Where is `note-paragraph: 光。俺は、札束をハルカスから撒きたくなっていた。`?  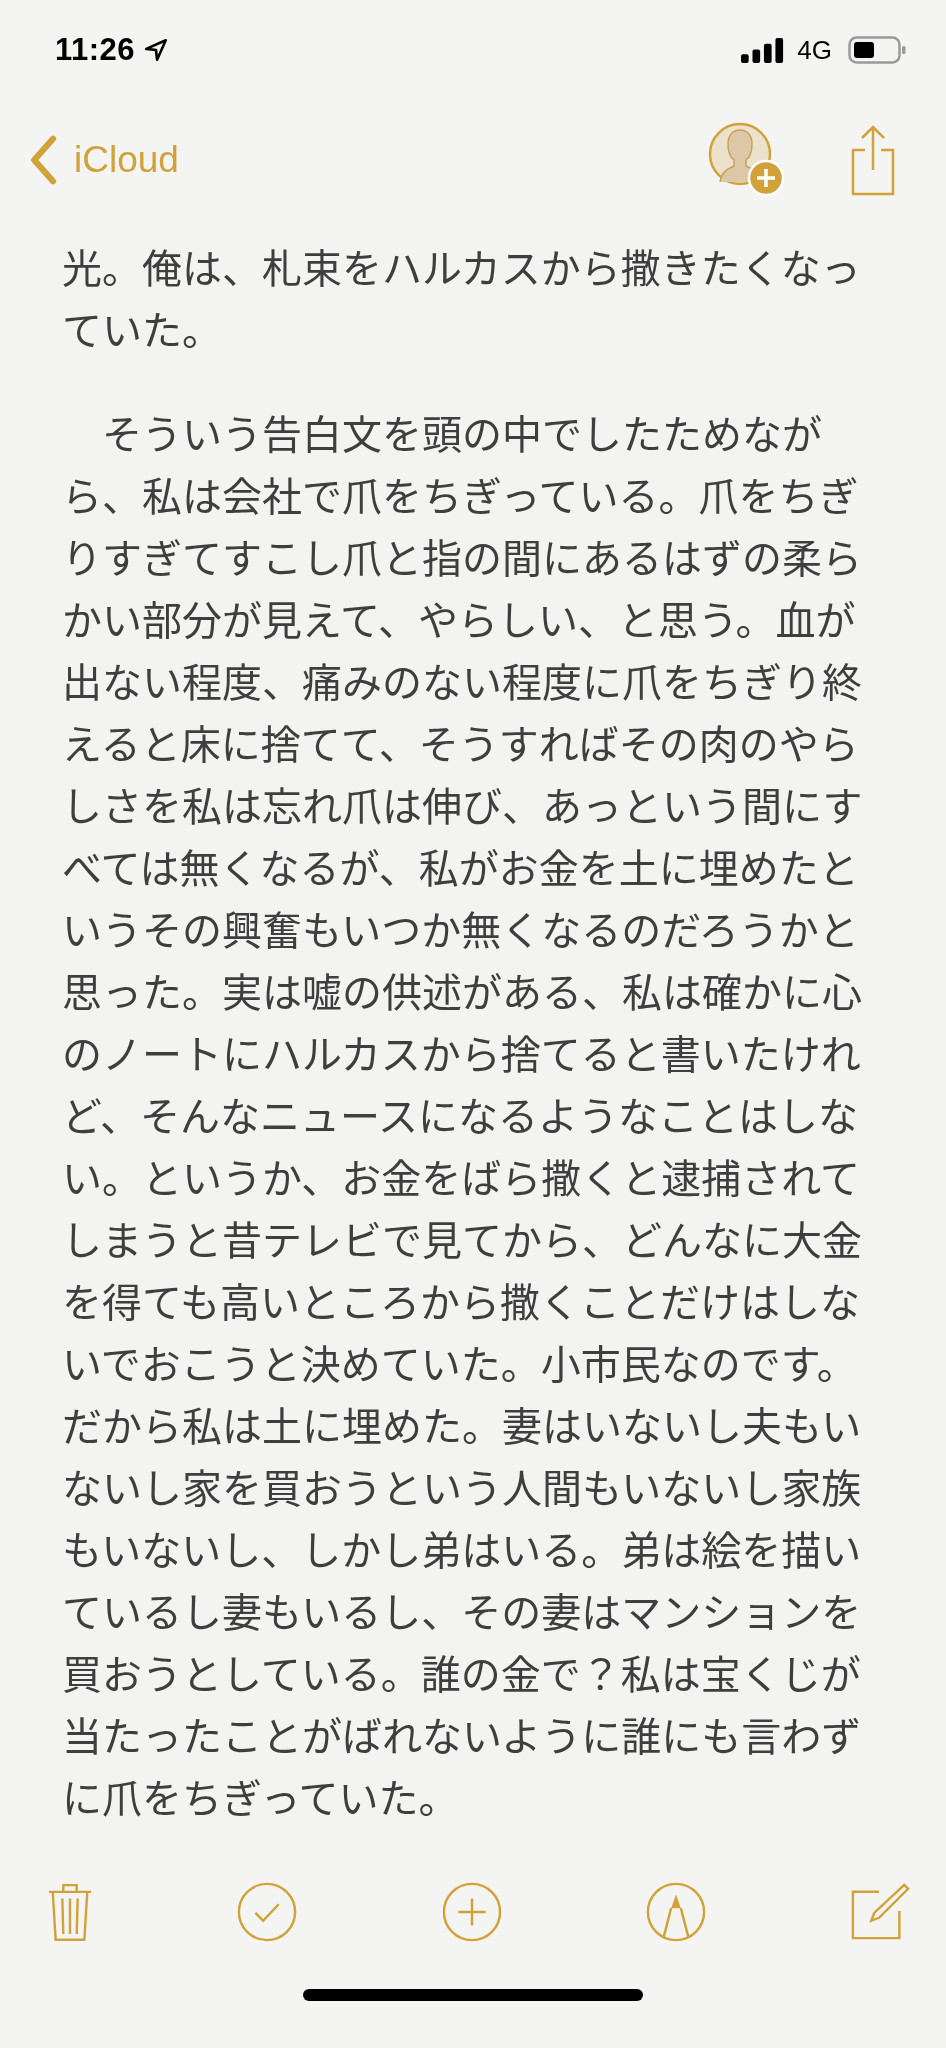
note-paragraph: 光。俺は、札束をハルカスから撒きたくなっていた。 is located at coordinates (462, 297).